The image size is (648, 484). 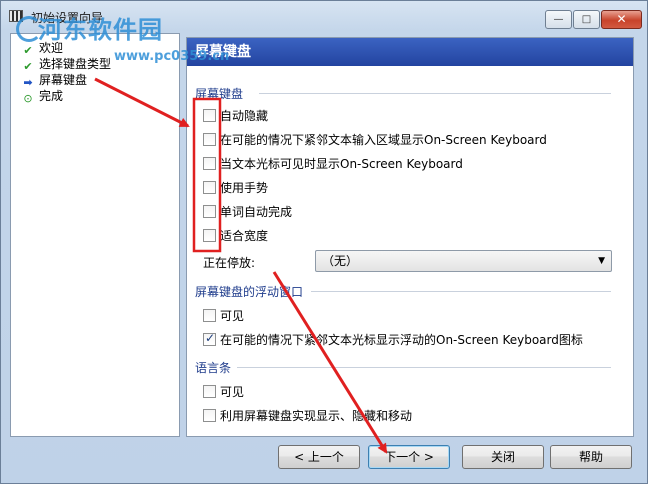 I want to click on page-title: 屏幕键盘, so click(x=410, y=52).